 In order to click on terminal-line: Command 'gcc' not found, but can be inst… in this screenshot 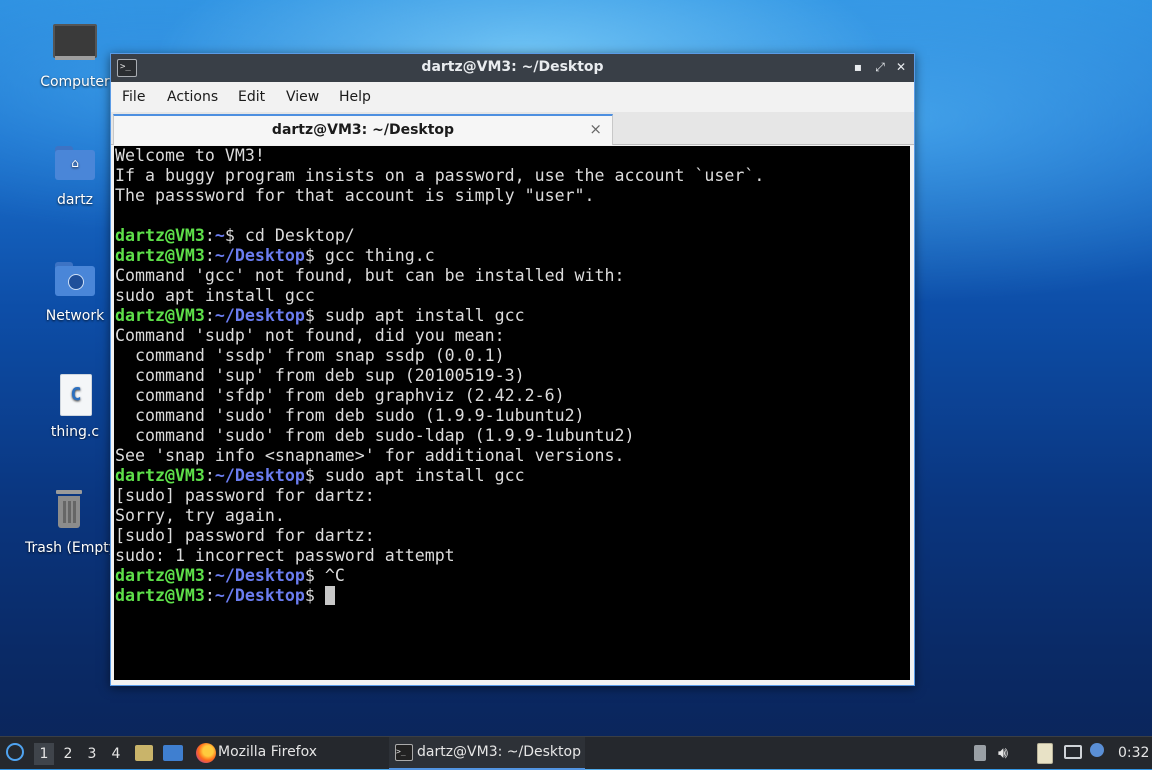, I will do `click(370, 275)`.